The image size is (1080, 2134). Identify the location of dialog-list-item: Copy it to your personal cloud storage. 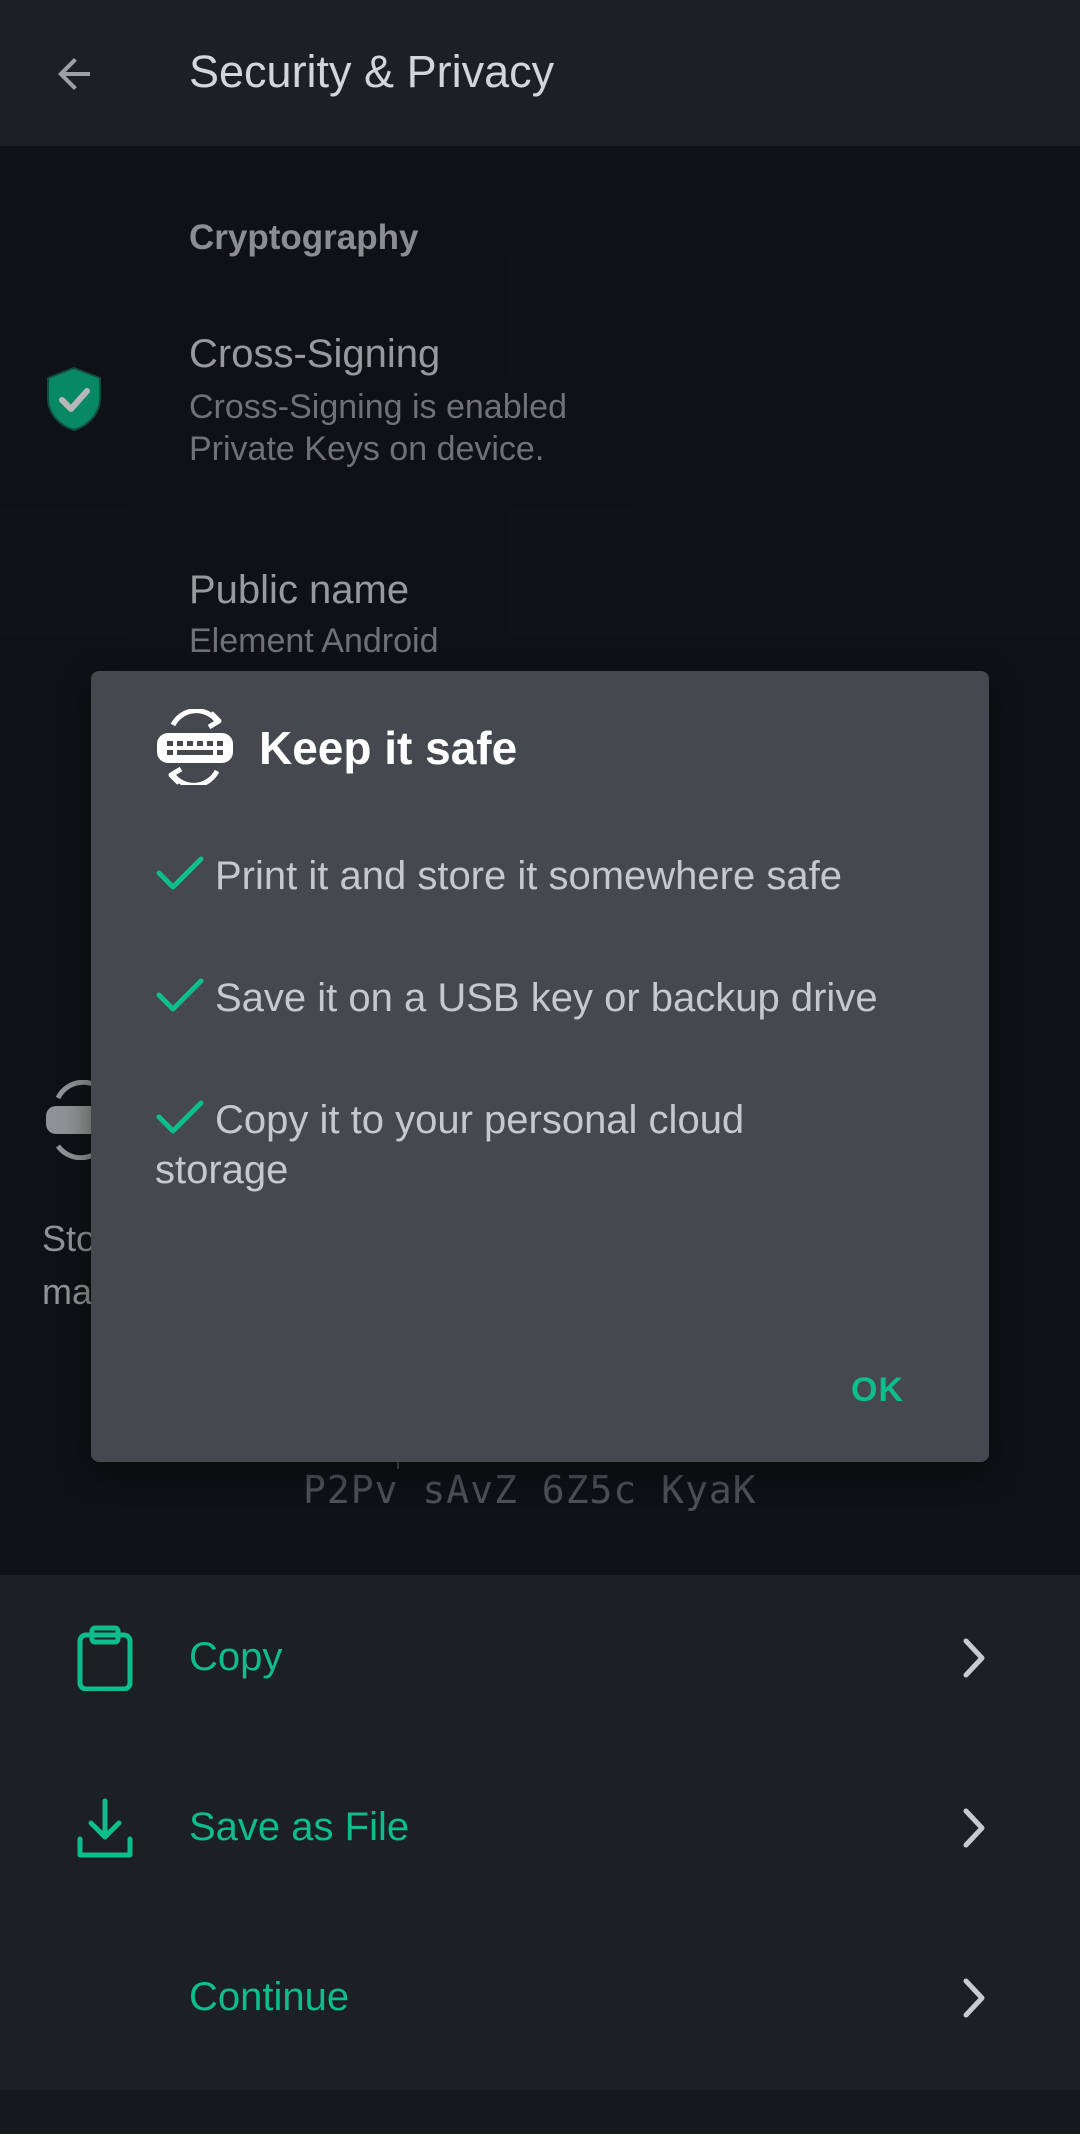
(515, 1145).